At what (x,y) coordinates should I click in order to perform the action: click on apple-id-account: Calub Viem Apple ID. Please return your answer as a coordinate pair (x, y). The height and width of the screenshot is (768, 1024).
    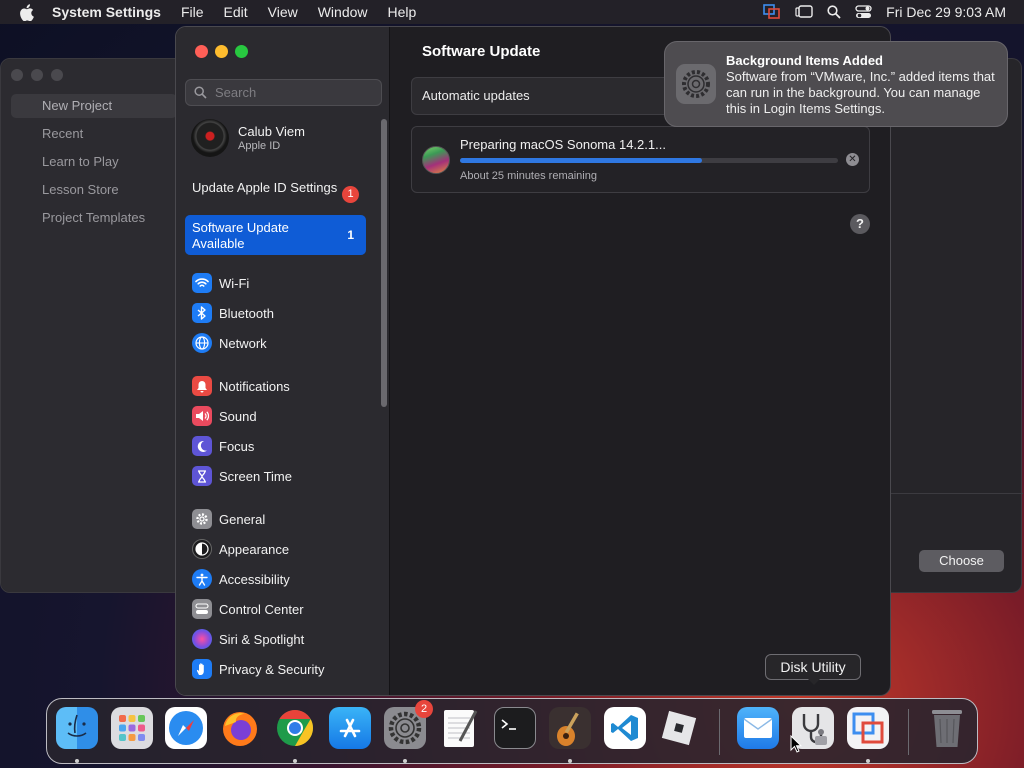
    Looking at the image, I should click on (248, 138).